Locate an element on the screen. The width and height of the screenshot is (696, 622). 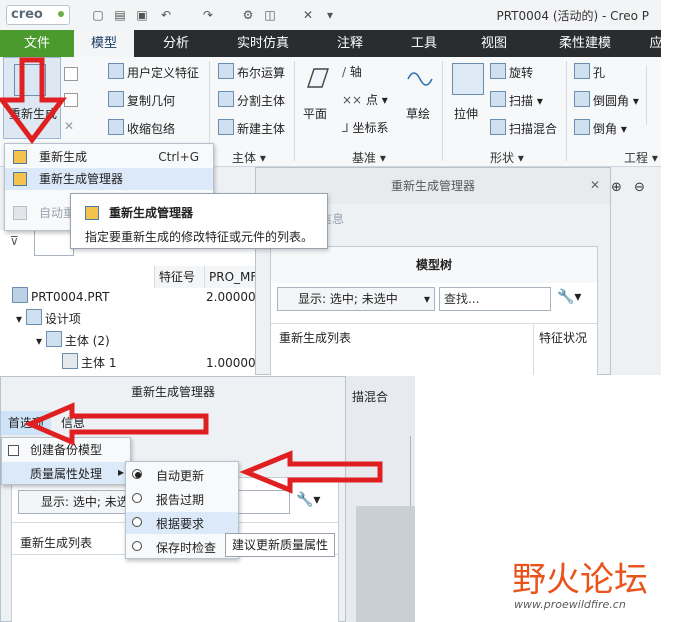
coordinate-system-button: ⅃ 坐标系 is located at coordinates (365, 127).